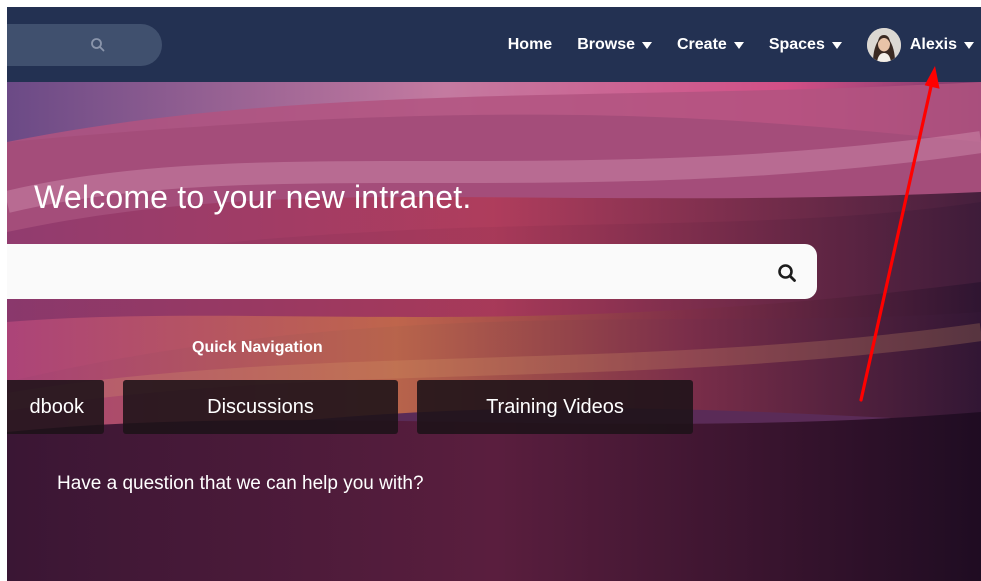  What do you see at coordinates (933, 44) in the screenshot?
I see `user-name: Alexis` at bounding box center [933, 44].